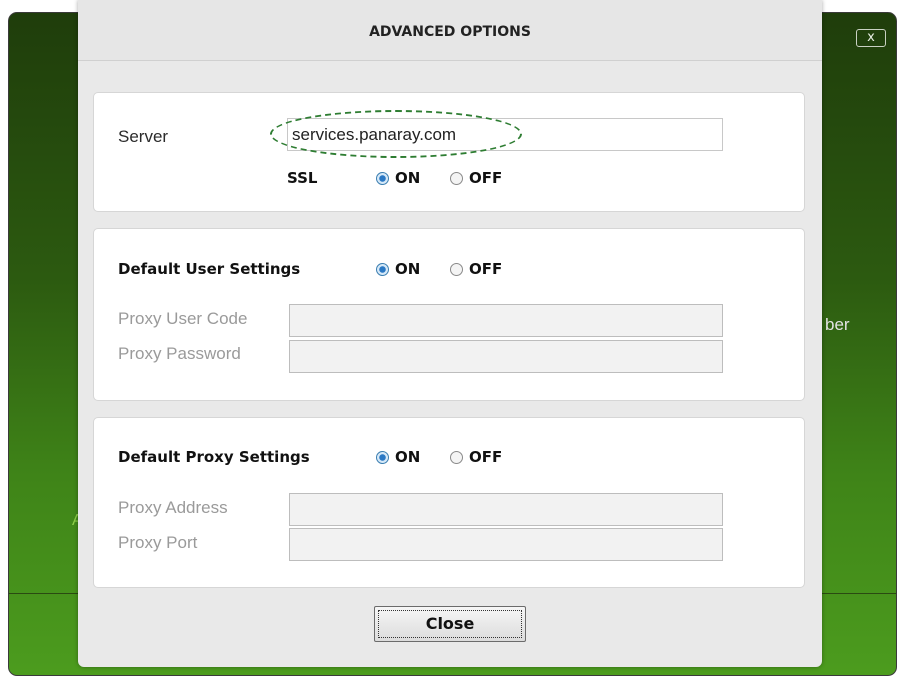 This screenshot has height=679, width=898. What do you see at coordinates (506, 320) in the screenshot?
I see `proxy-user-code-input` at bounding box center [506, 320].